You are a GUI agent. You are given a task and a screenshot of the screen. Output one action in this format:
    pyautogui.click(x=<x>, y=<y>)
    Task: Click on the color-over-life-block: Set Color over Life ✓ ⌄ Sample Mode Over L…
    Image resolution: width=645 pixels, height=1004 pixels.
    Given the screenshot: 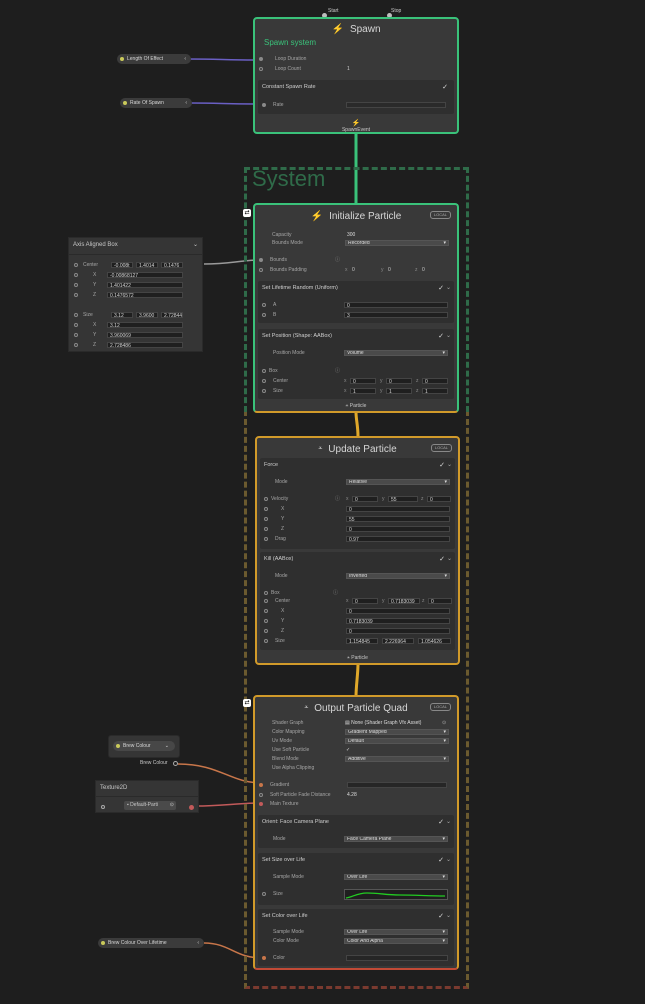 What is the action you would take?
    pyautogui.click(x=356, y=937)
    